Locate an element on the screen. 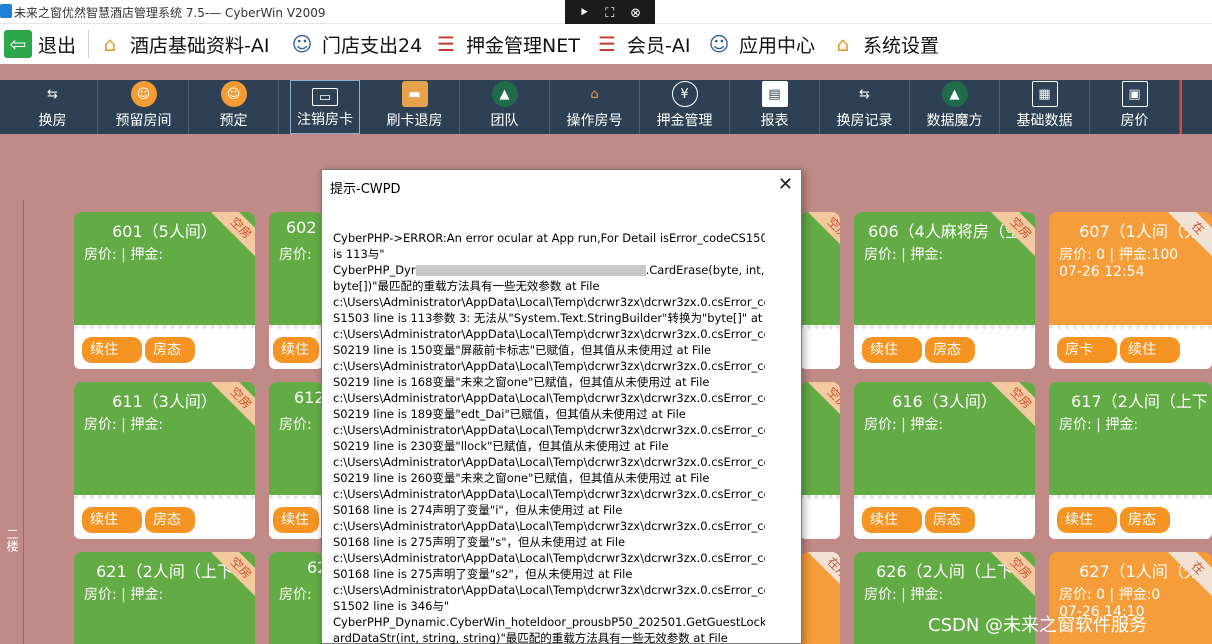  dialog-title: 提示-CWPD is located at coordinates (365, 189).